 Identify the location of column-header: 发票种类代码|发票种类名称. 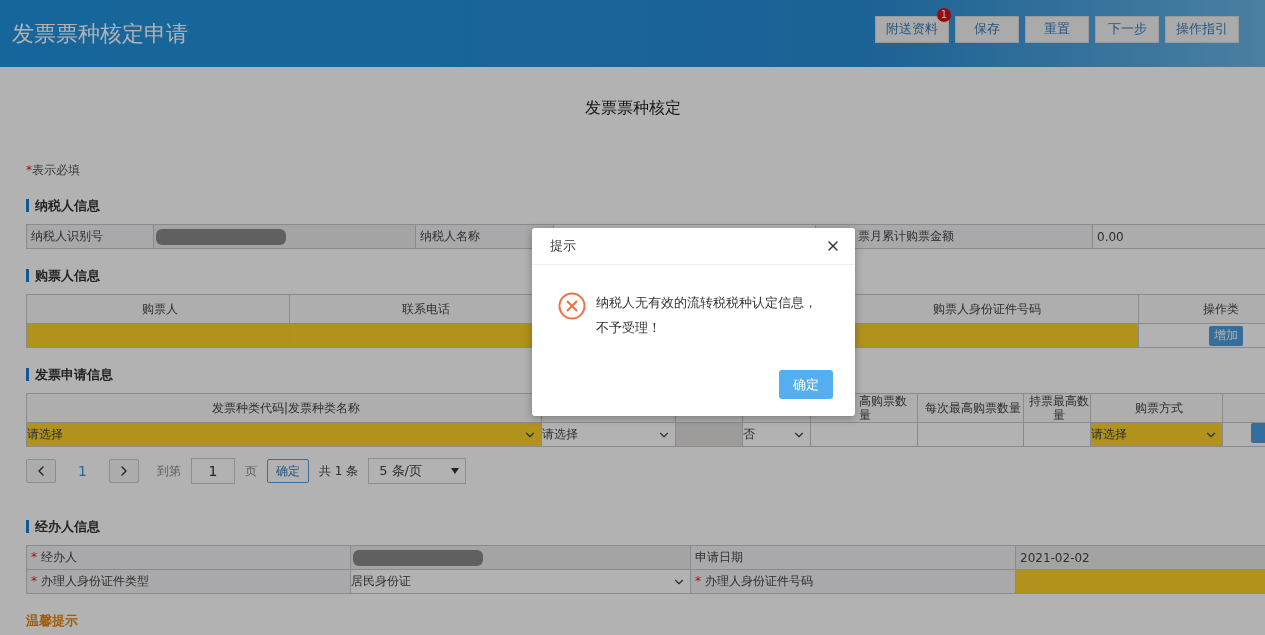
(284, 408).